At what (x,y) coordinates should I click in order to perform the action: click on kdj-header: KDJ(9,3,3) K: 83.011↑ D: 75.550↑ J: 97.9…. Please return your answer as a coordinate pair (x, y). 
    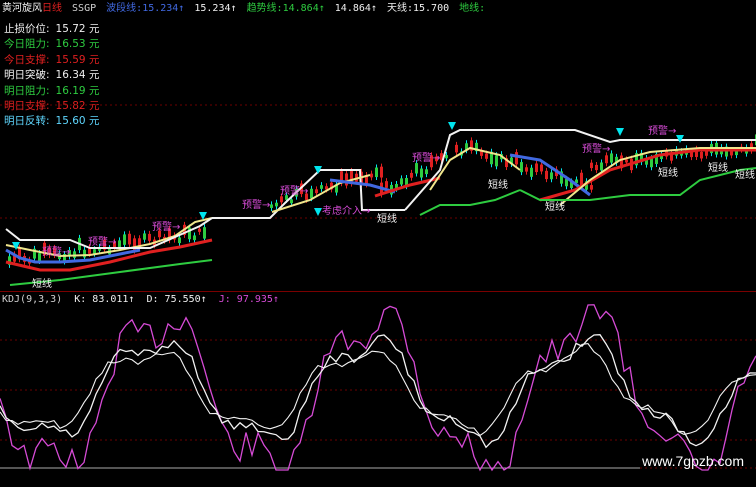
    Looking at the image, I should click on (143, 300).